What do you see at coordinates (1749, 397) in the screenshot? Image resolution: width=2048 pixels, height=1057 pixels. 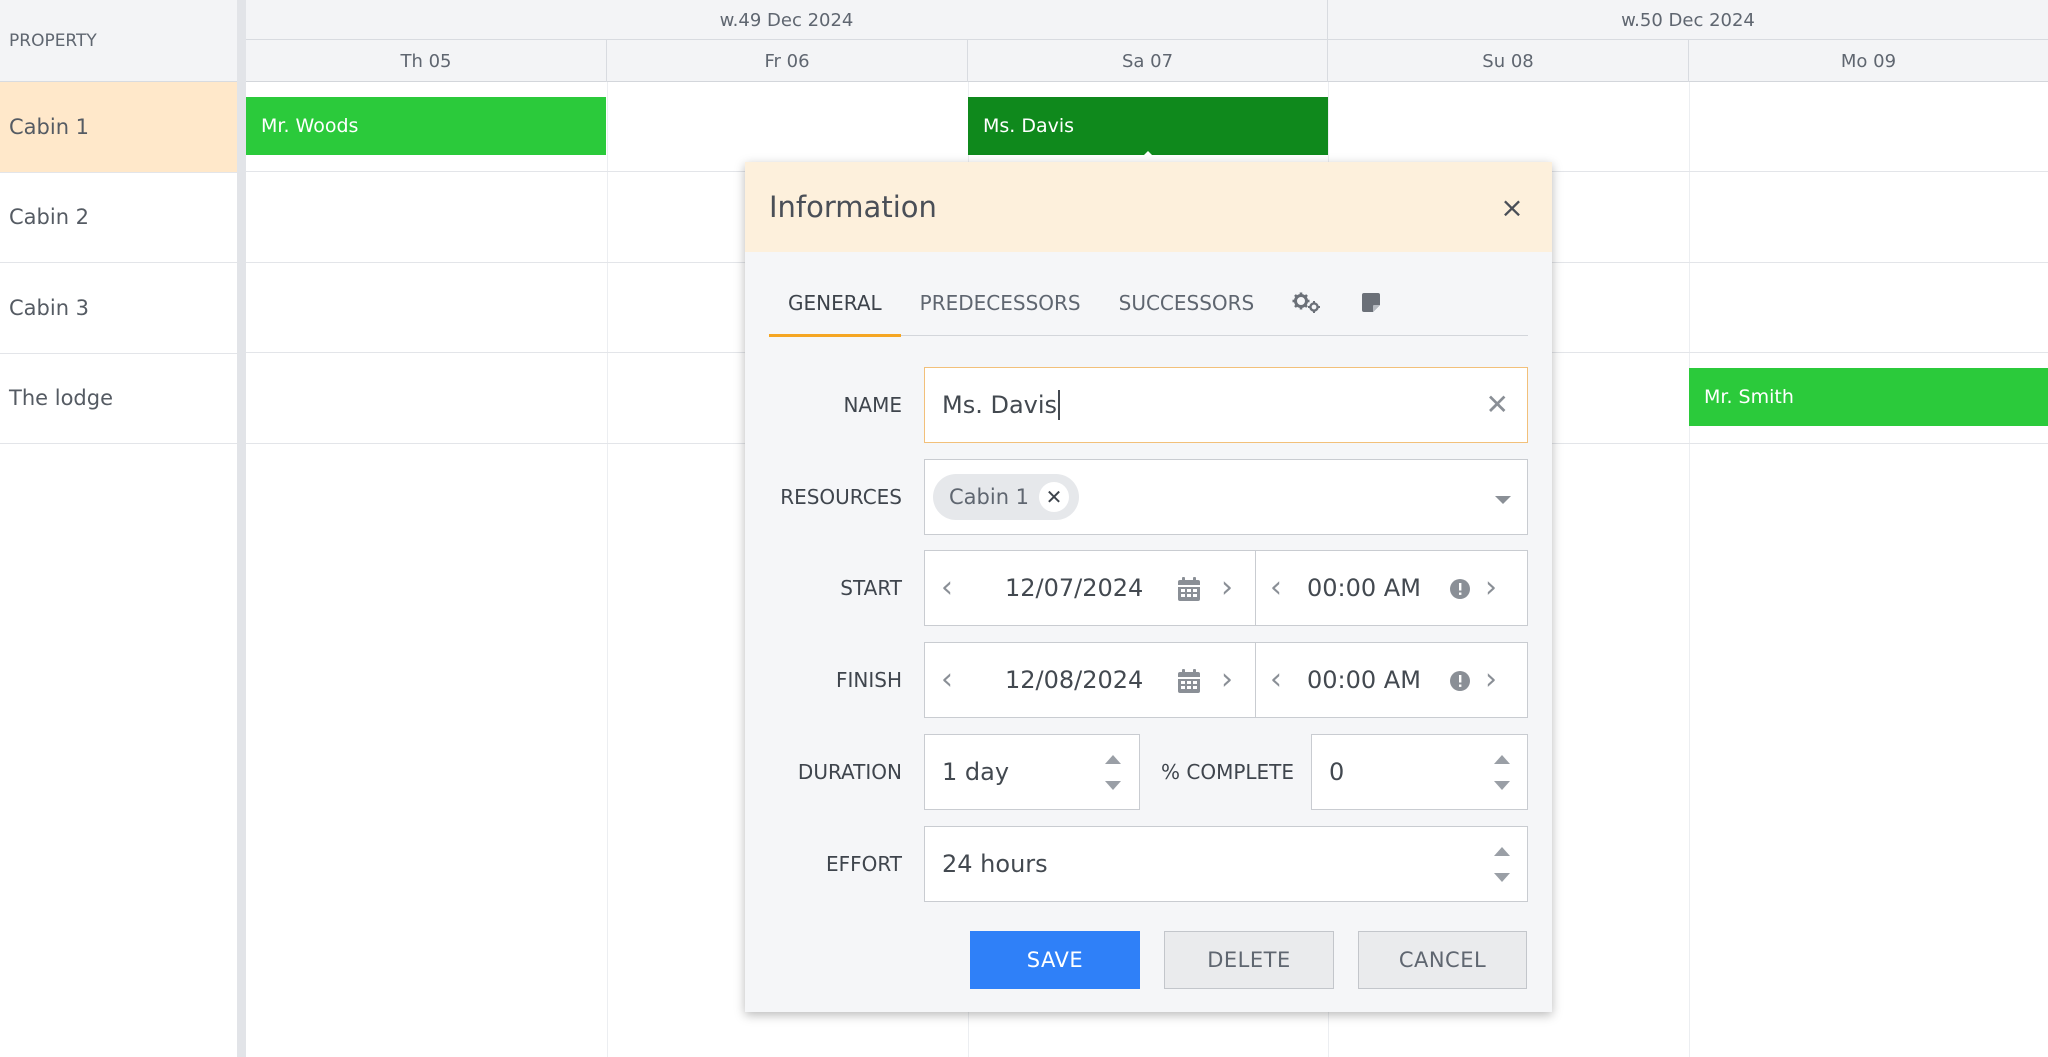 I see `event-label: Mr. Smith` at bounding box center [1749, 397].